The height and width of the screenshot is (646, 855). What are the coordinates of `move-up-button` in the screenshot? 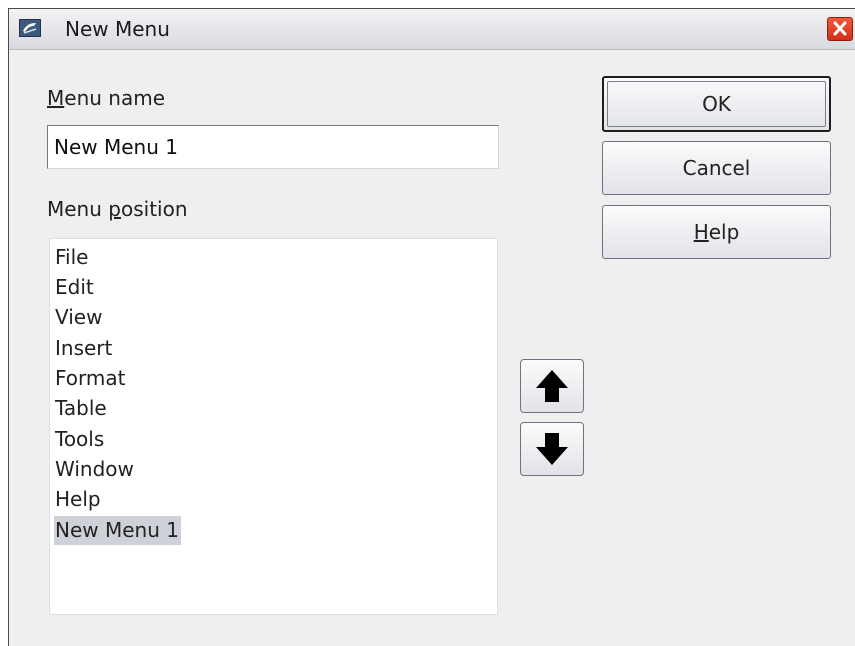 It's located at (552, 386).